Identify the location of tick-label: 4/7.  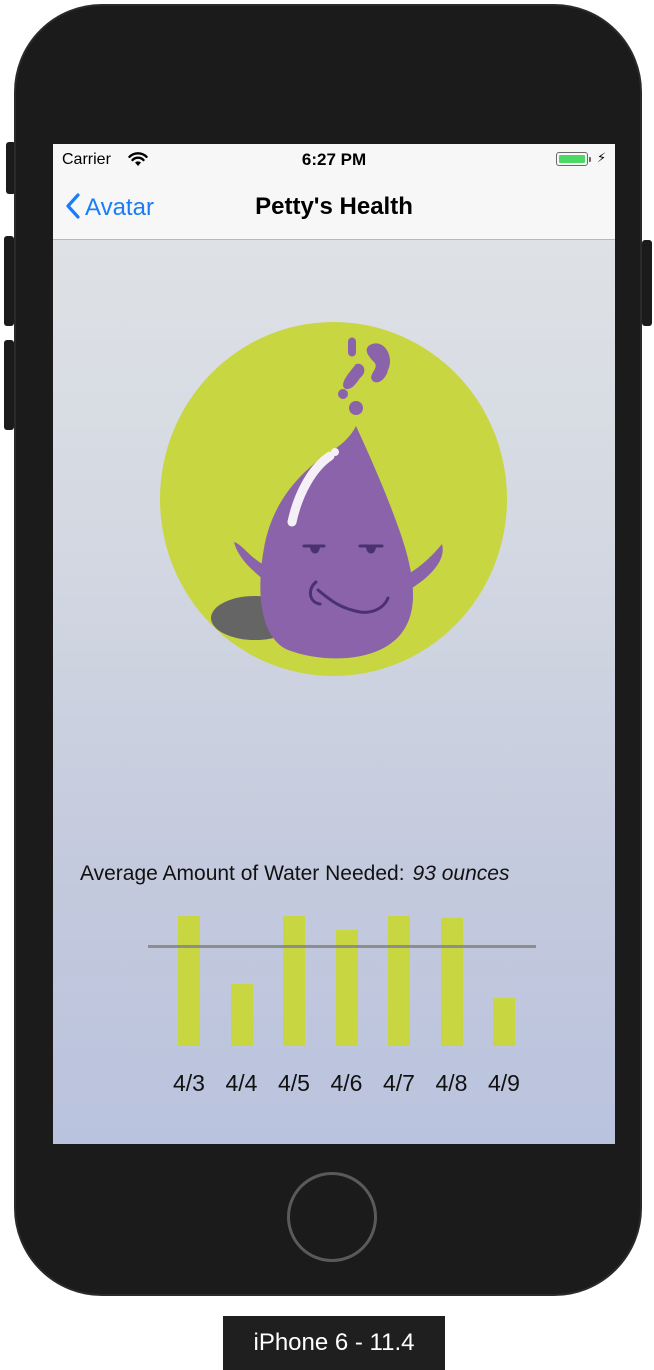
(399, 1083).